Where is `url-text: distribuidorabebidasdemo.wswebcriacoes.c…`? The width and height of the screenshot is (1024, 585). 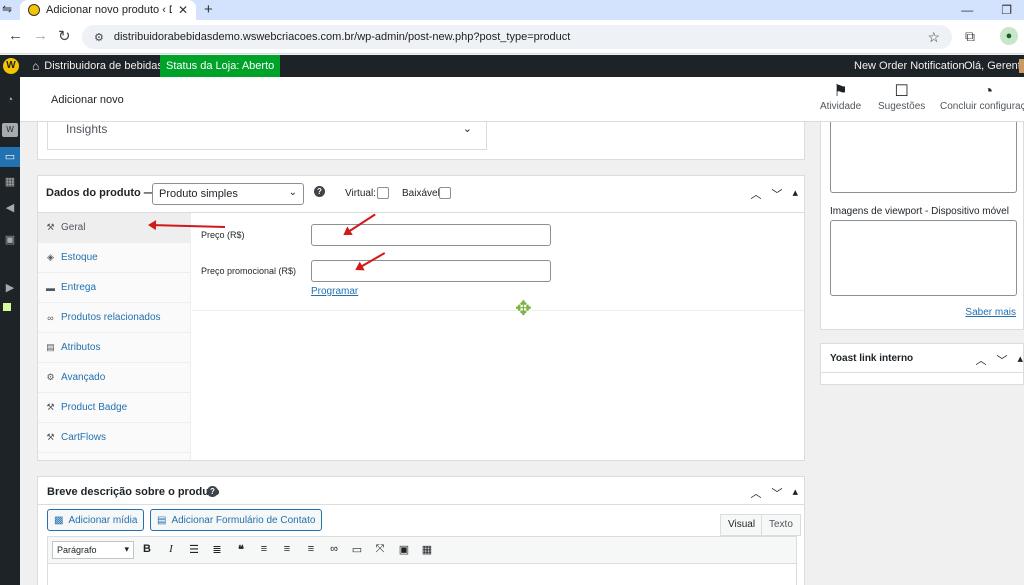
url-text: distribuidorabebidasdemo.wswebcriacoes.c… is located at coordinates (516, 37).